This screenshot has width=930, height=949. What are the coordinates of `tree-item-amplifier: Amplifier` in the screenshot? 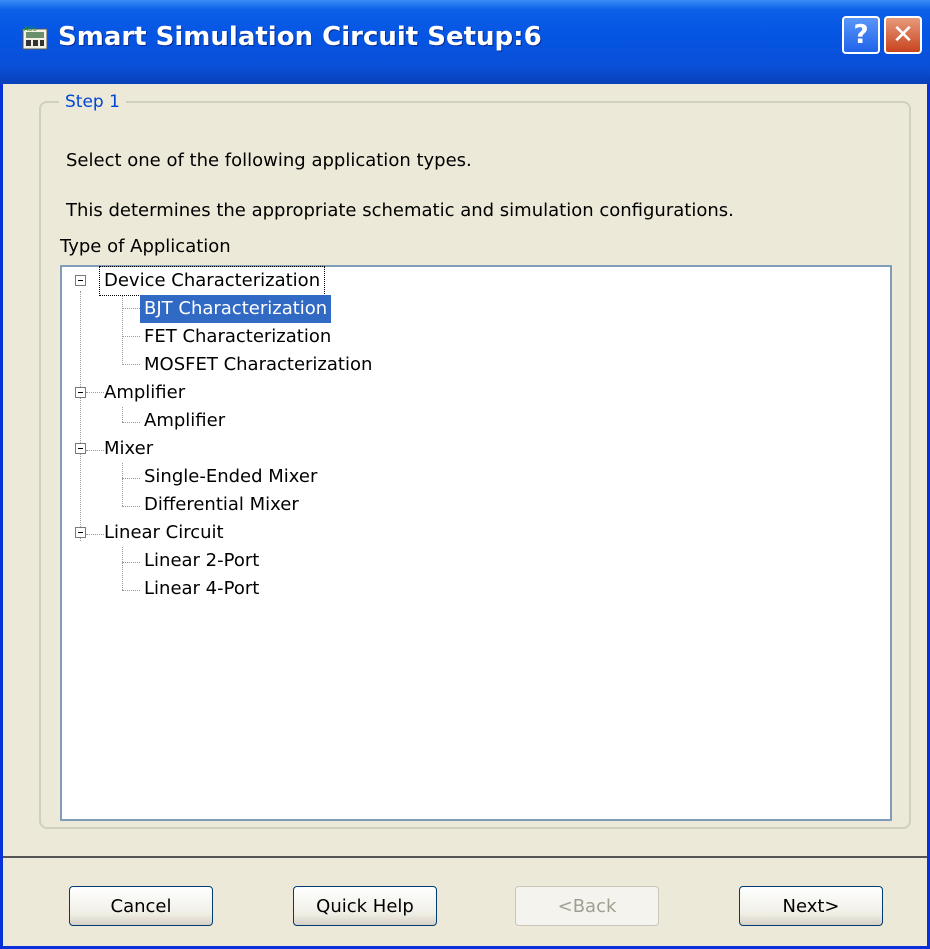 It's located at (184, 421).